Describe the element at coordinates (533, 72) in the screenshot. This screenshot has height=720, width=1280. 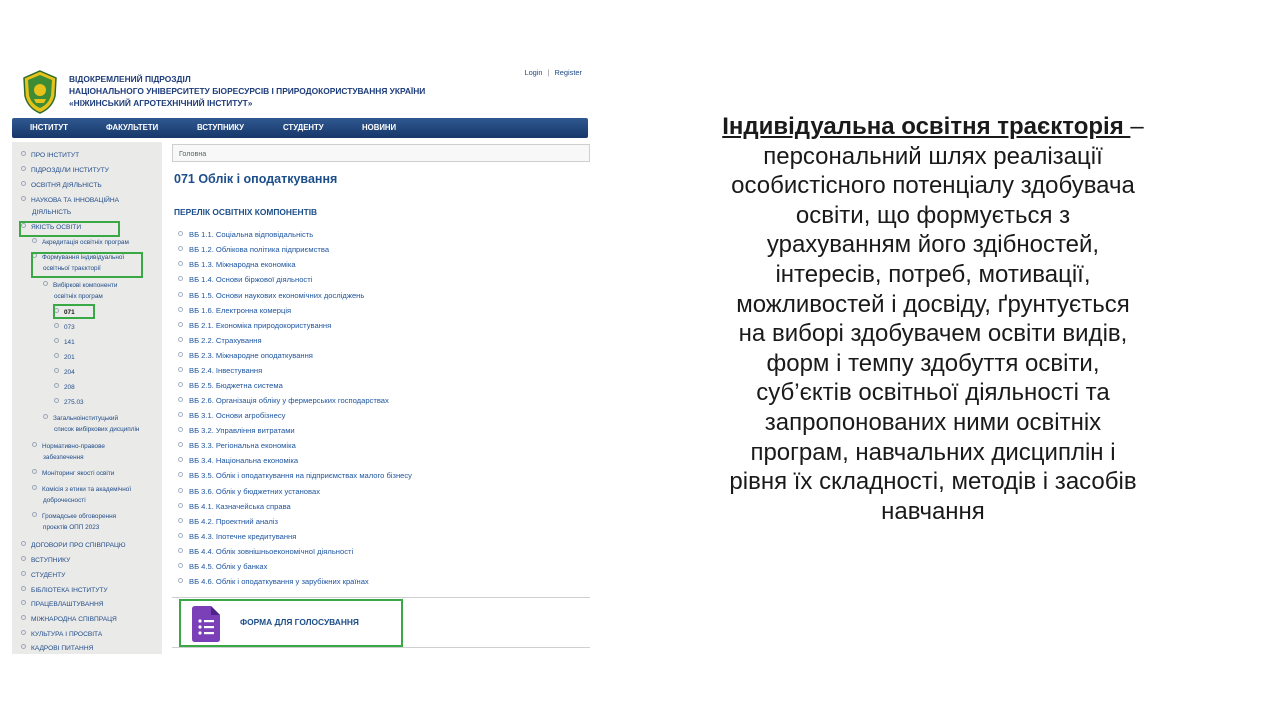
I see `login-link: Login` at that location.